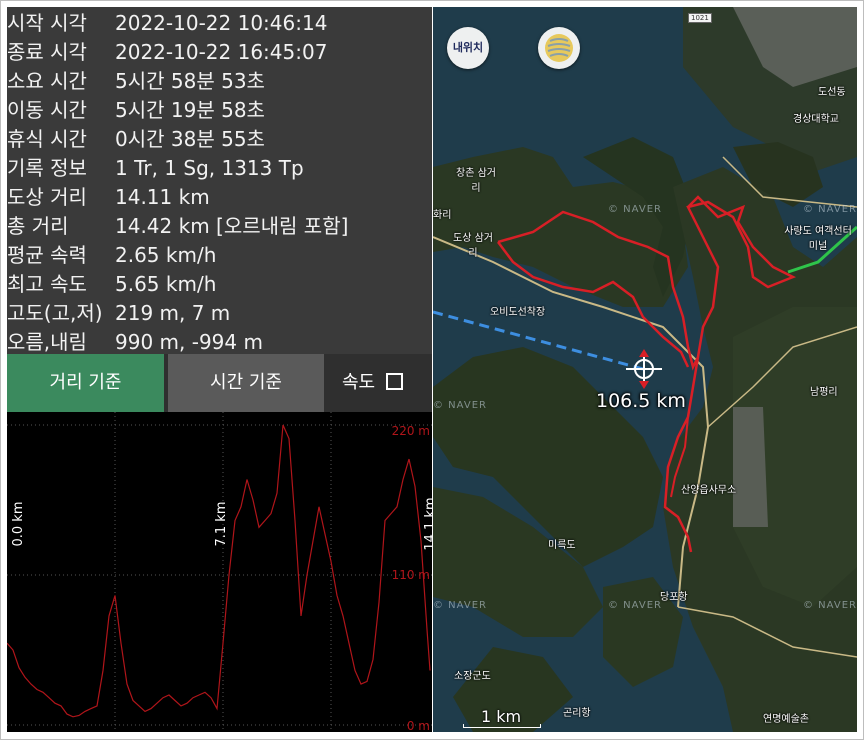  I want to click on map-label-dosang: 도상 삼거리, so click(473, 246).